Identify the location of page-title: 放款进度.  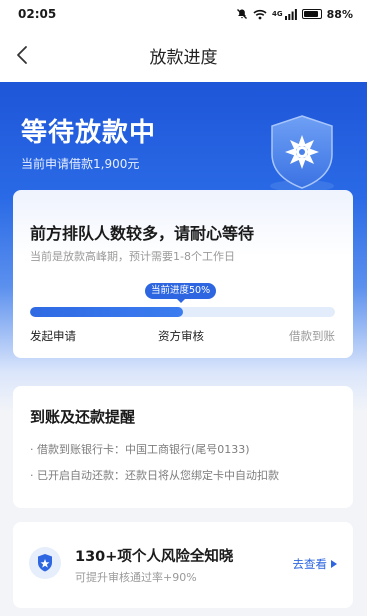
(183, 57).